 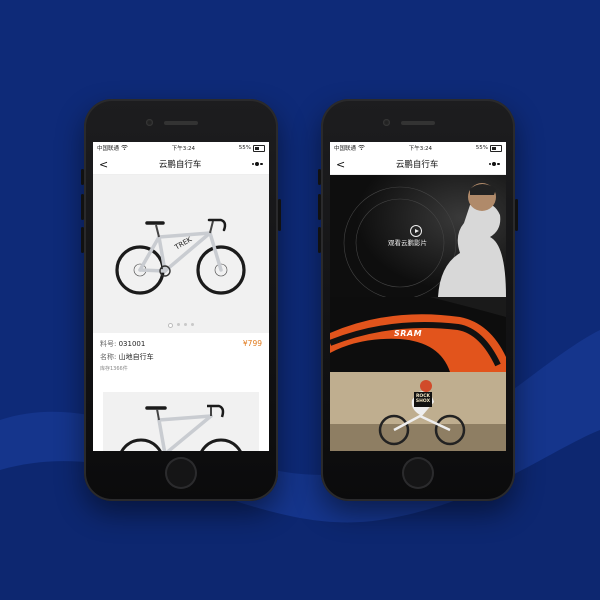 I want to click on rockshox-logo: ROCK SHOX, so click(x=423, y=399).